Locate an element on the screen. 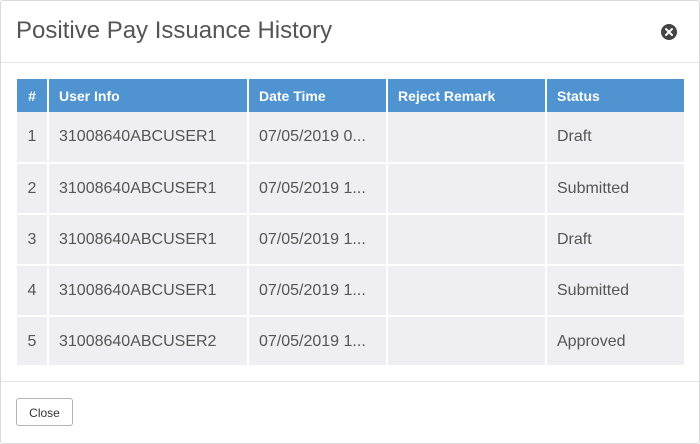 This screenshot has height=444, width=700. table-row: 1 31008640ABCUSER1 07/05/2019 0... Draft is located at coordinates (350, 138).